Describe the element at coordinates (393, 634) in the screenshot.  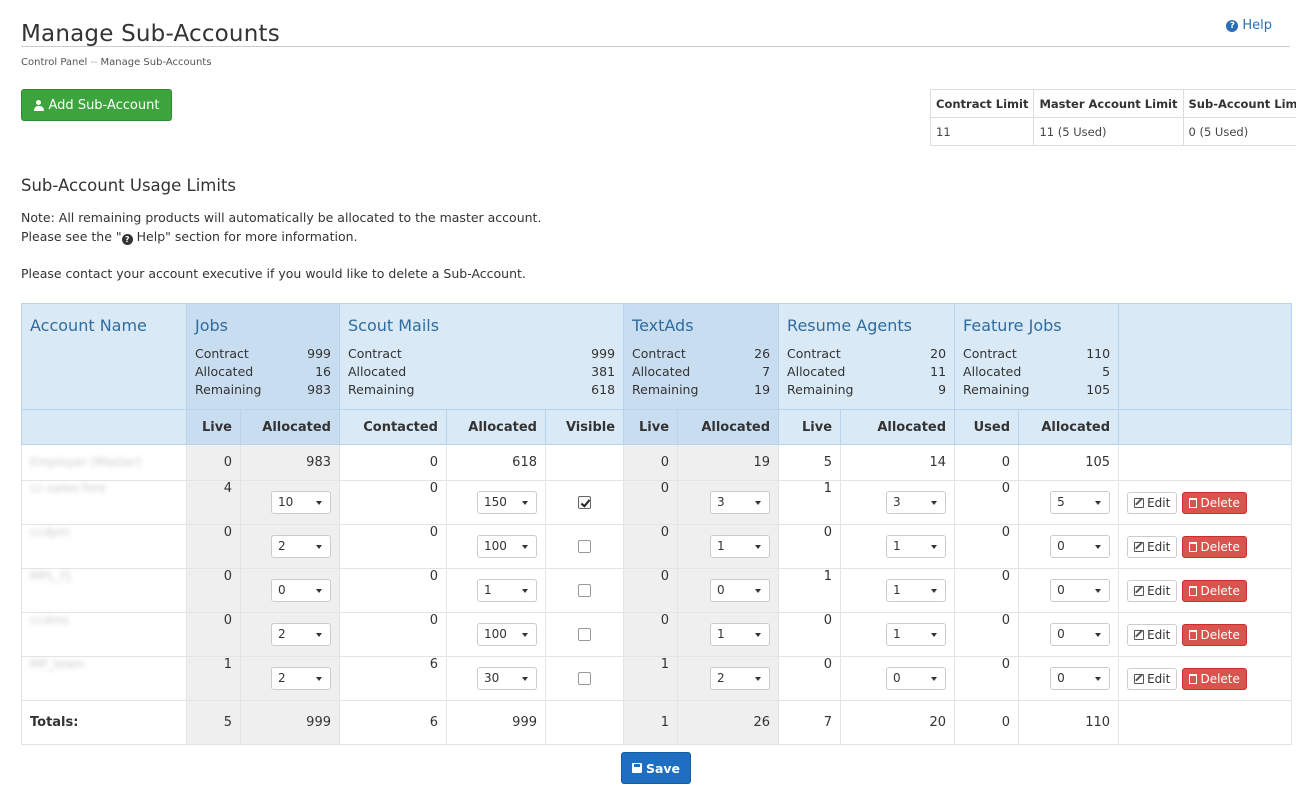
I see `scout-contacted: 0` at that location.